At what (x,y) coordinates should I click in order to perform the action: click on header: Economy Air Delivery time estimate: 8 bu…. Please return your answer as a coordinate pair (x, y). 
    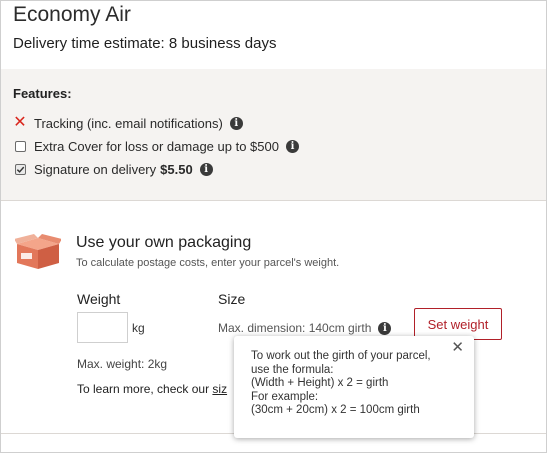
    Looking at the image, I should click on (273, 35).